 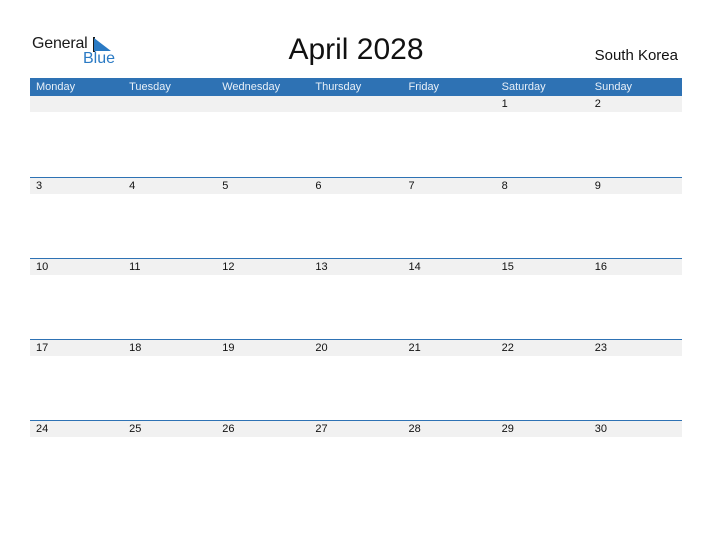 I want to click on week-row: 17 18 19 20 21 22 23, so click(x=356, y=379).